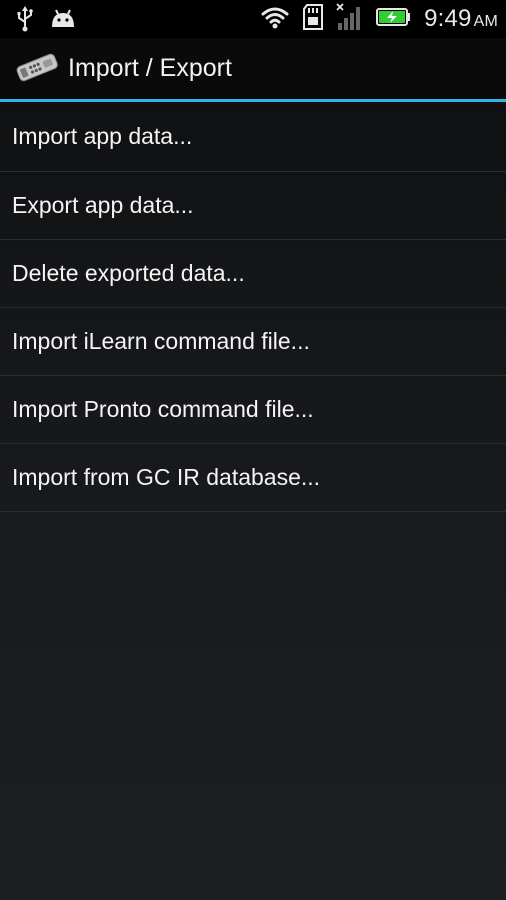  What do you see at coordinates (45, 21) in the screenshot?
I see `status-bar-notifications` at bounding box center [45, 21].